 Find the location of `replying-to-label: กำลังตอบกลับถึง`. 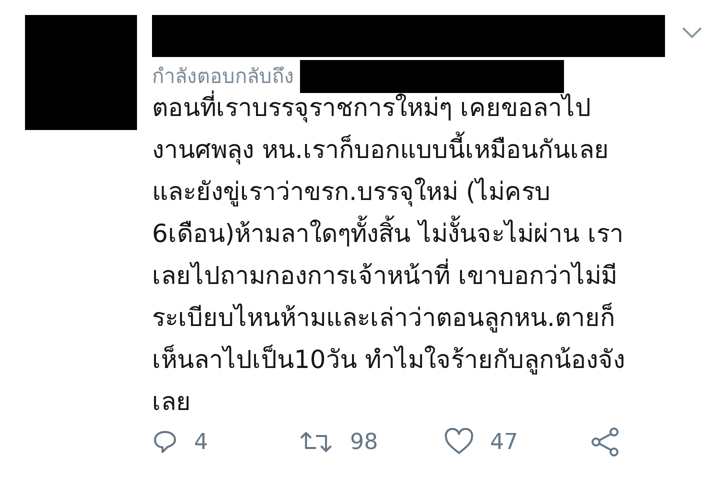

replying-to-label: กำลังตอบกลับถึง is located at coordinates (223, 76).